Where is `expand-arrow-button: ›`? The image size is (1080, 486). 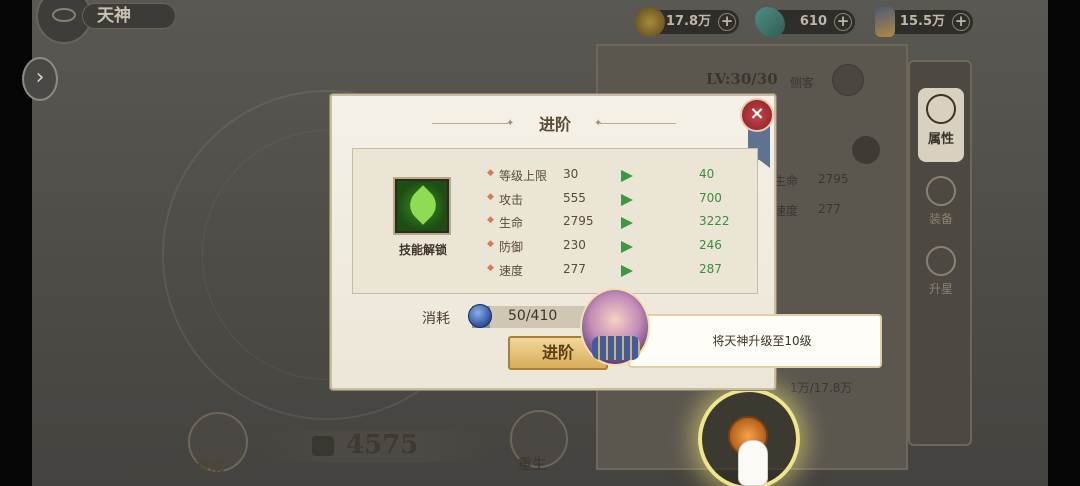 expand-arrow-button: › is located at coordinates (40, 79).